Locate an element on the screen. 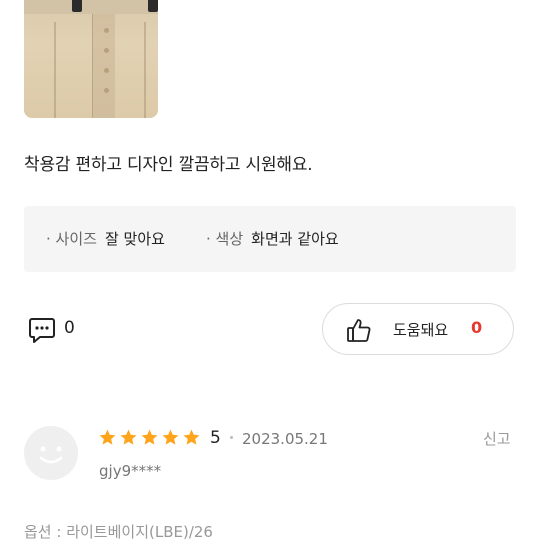  attribute-color: · 색상 화면과 같아요 is located at coordinates (272, 239).